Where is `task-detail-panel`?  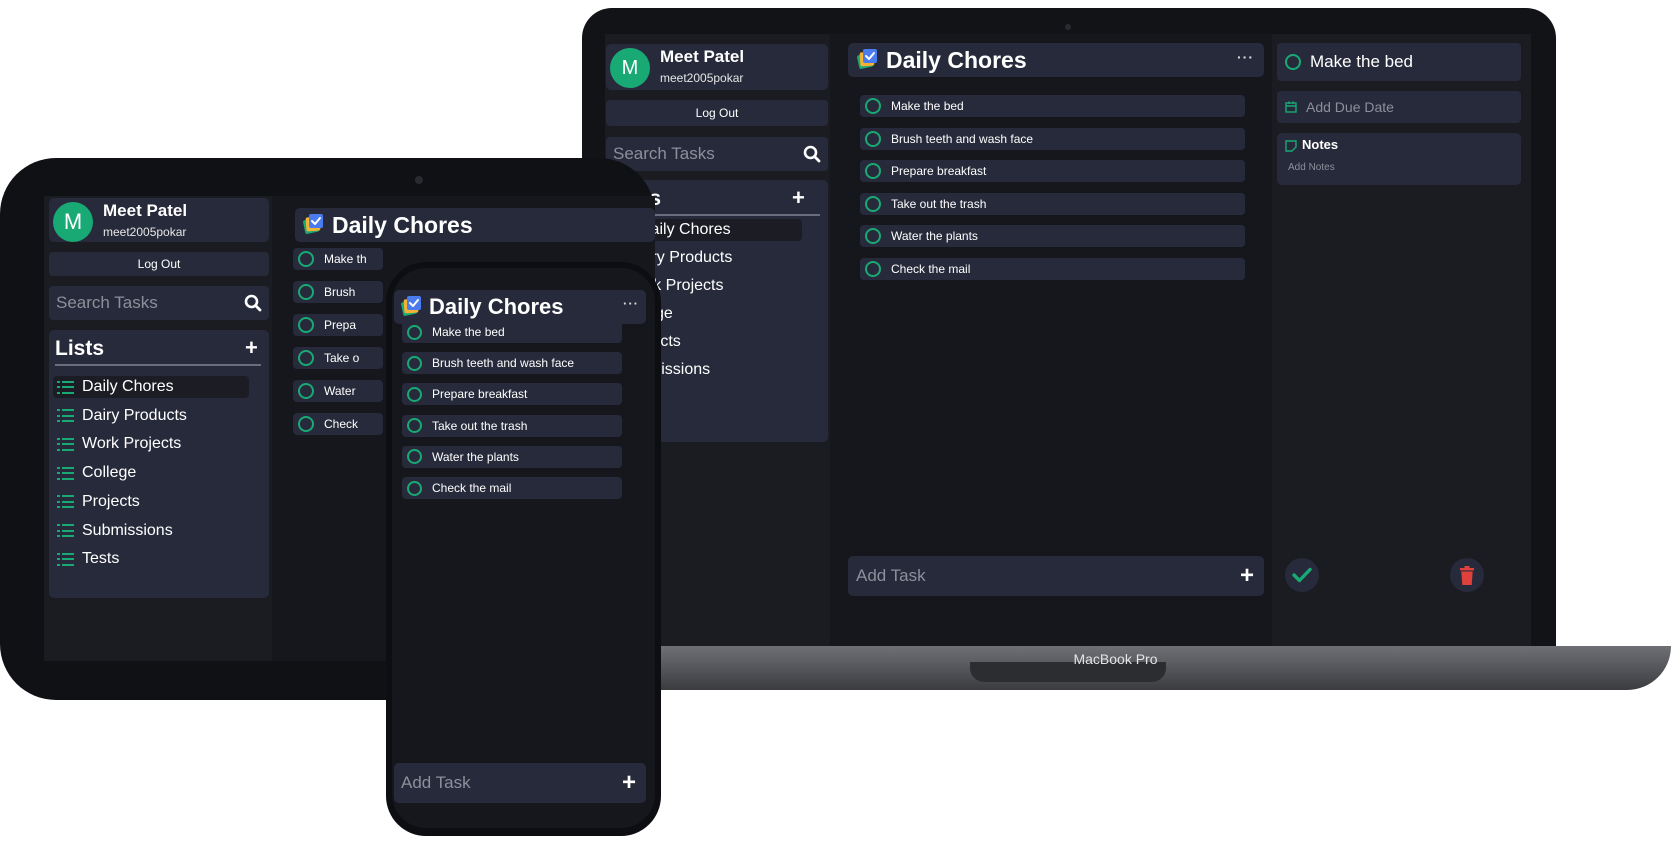
task-detail-panel is located at coordinates (1401, 340).